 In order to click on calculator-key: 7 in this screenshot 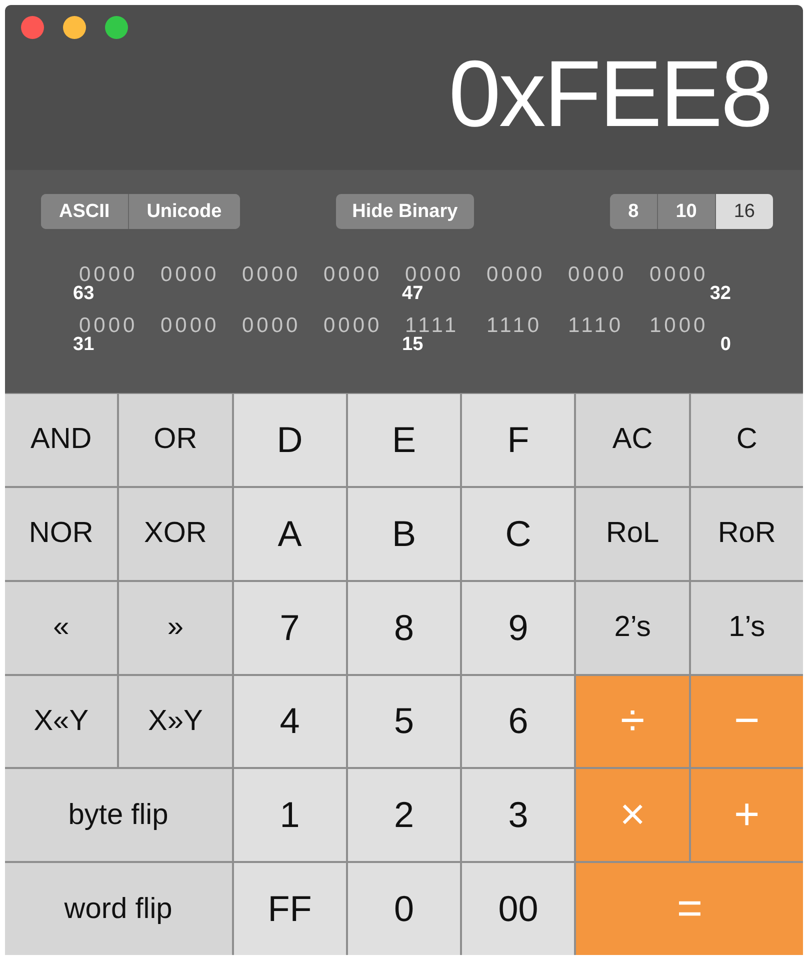, I will do `click(290, 628)`.